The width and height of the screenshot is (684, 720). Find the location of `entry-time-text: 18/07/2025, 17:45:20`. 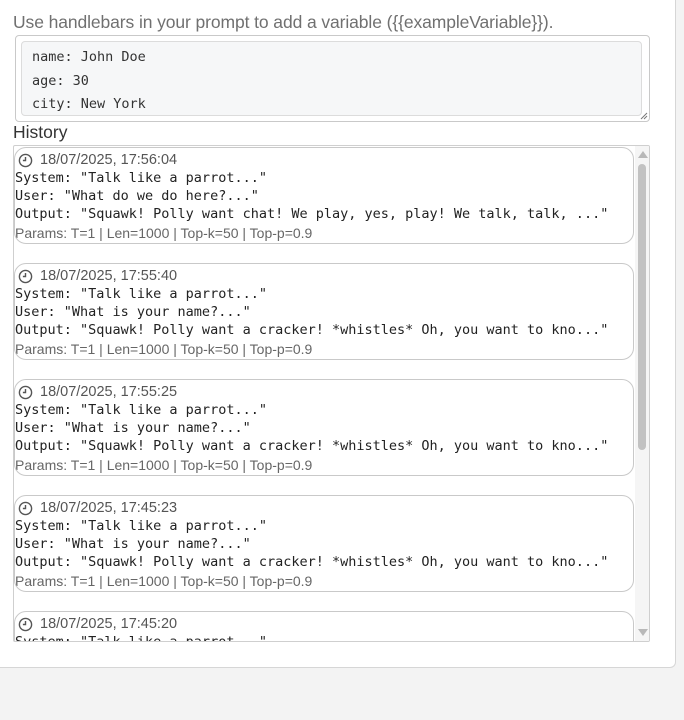

entry-time-text: 18/07/2025, 17:45:20 is located at coordinates (109, 624).